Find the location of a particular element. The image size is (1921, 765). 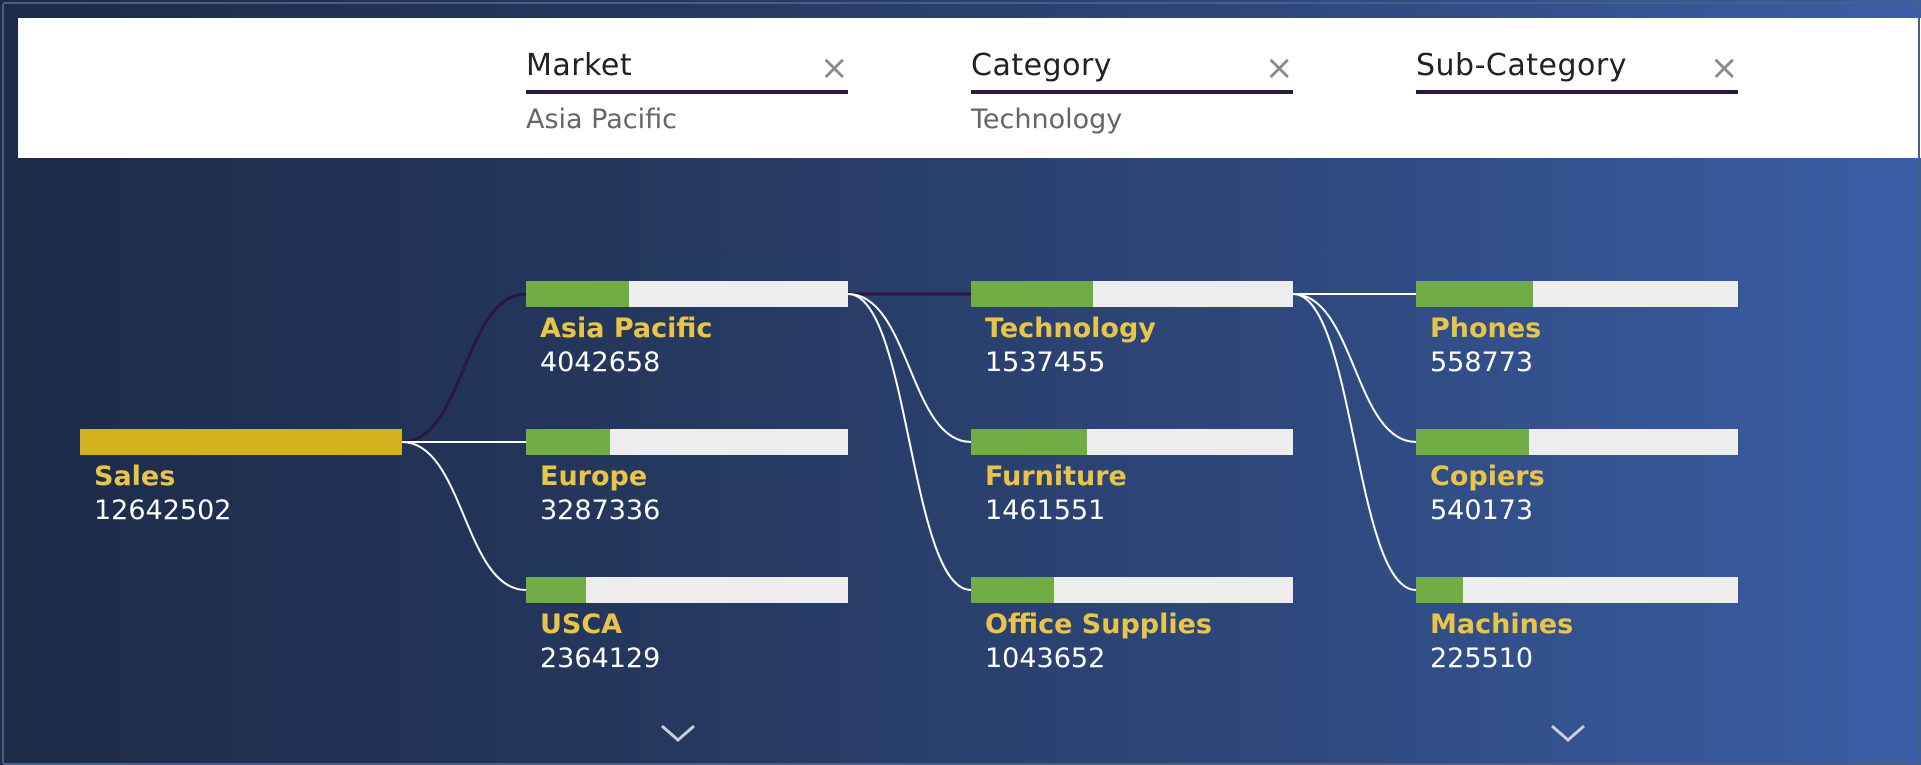

tree-node: Technology 1537455 is located at coordinates (1132, 336).